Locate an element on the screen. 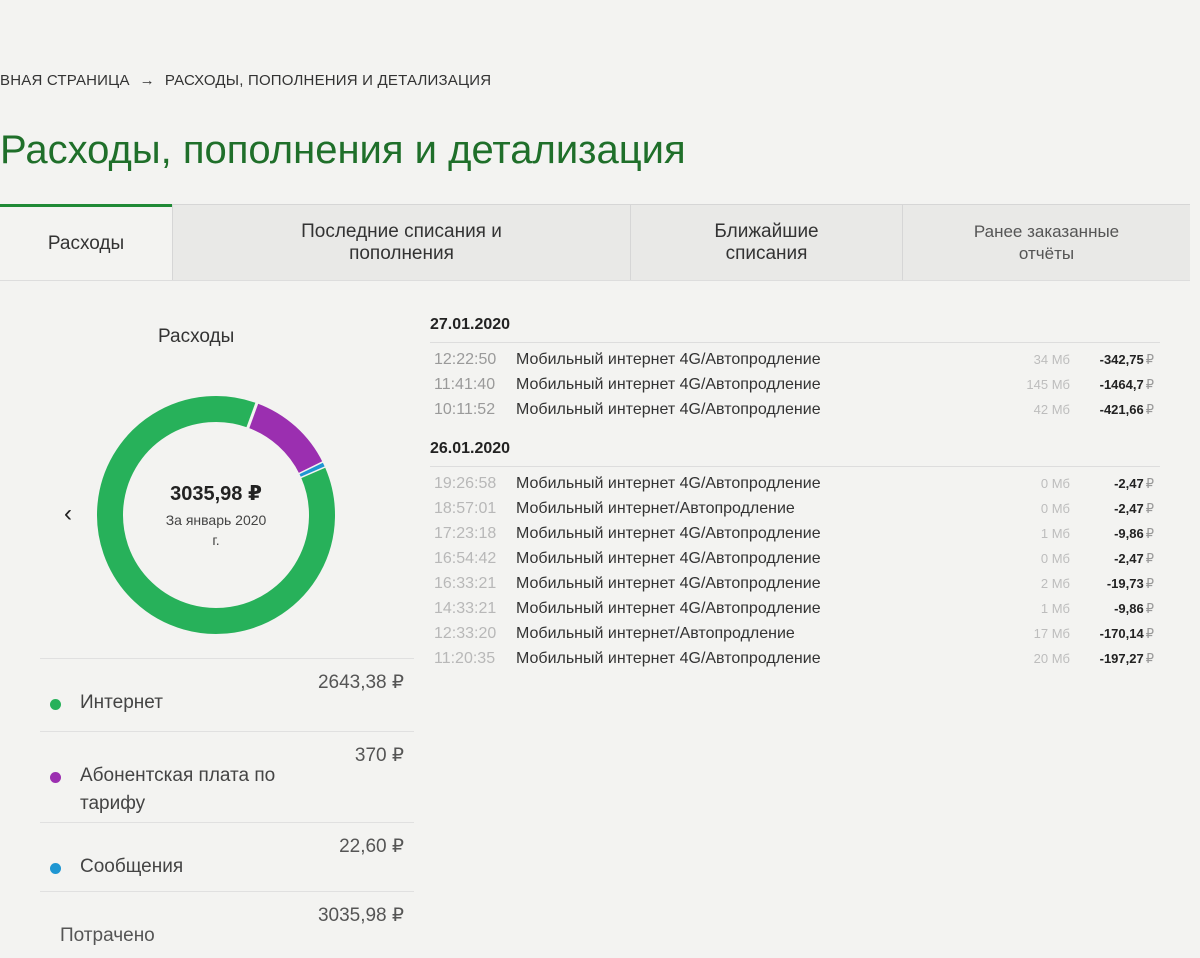 The width and height of the screenshot is (1200, 958). transaction-amount: -342,75 ₽ is located at coordinates (1127, 359).